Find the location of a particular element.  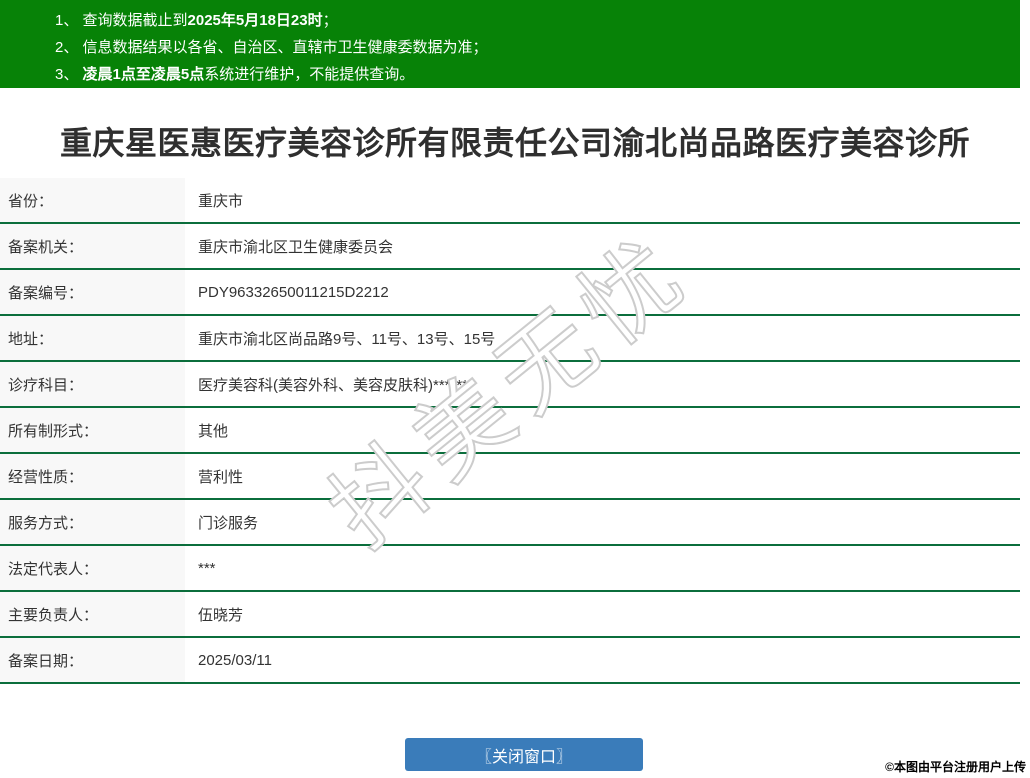

row-label: 经营性质： is located at coordinates (92, 476).